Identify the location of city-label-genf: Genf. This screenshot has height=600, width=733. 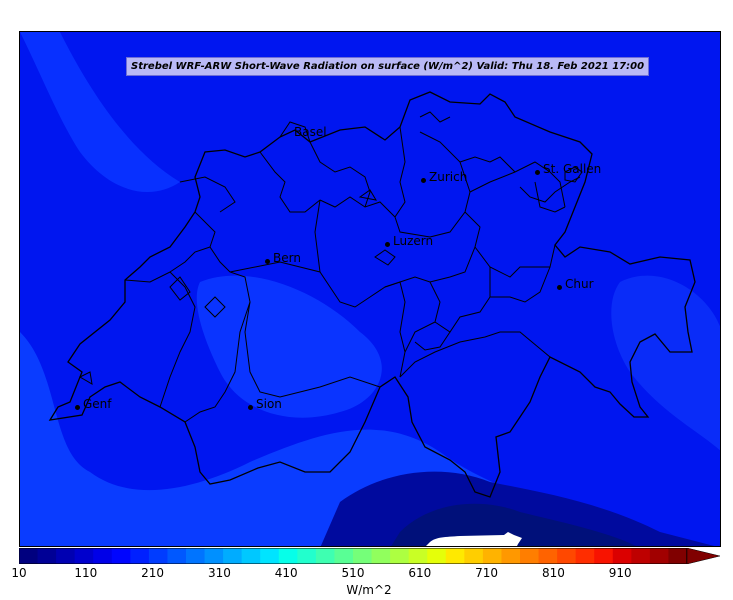
(97, 404).